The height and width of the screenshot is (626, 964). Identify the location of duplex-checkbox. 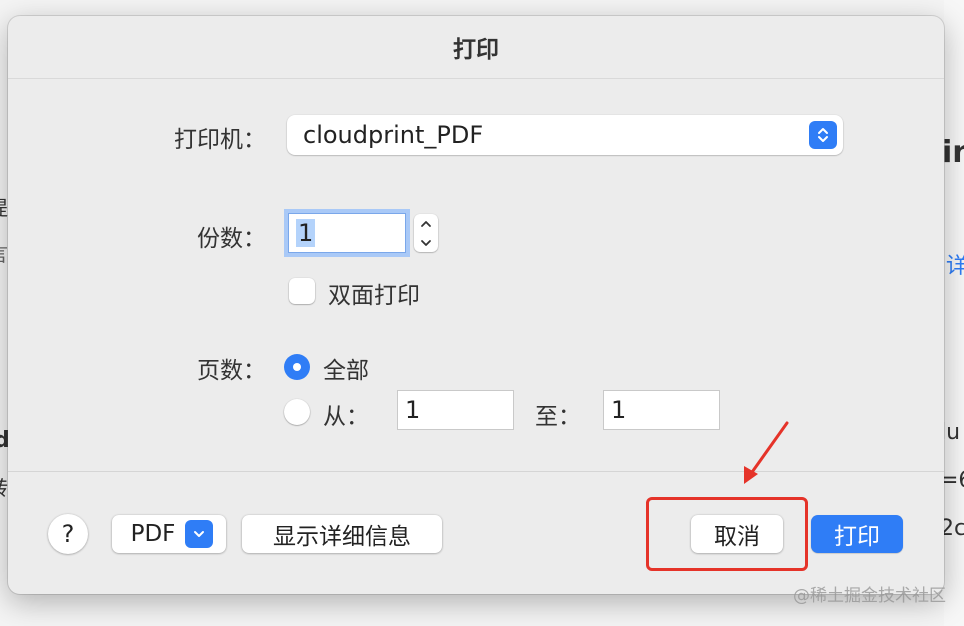
(302, 291).